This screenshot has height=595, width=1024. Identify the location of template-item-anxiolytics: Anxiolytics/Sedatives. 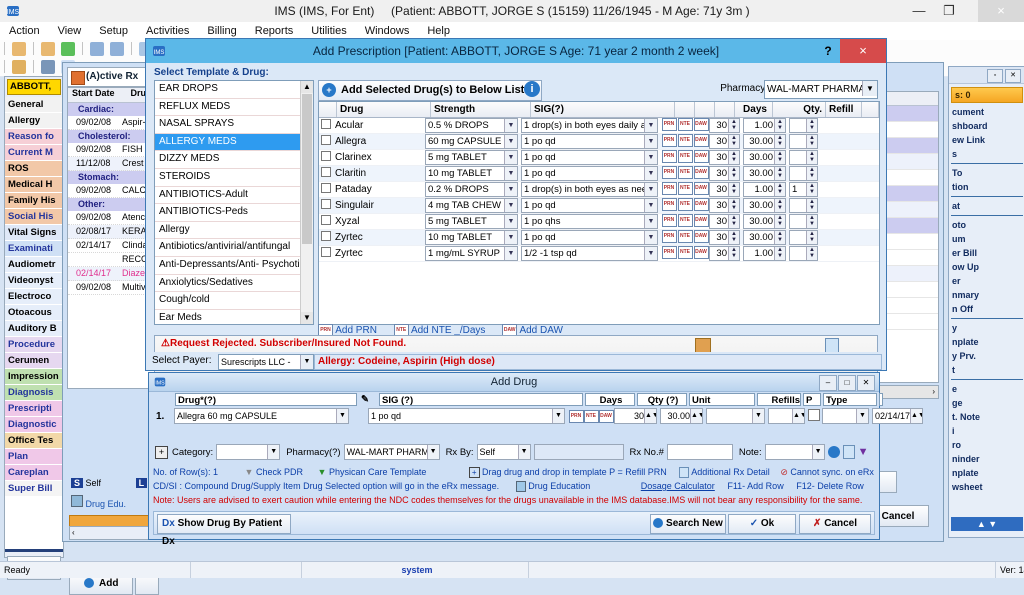
(234, 284).